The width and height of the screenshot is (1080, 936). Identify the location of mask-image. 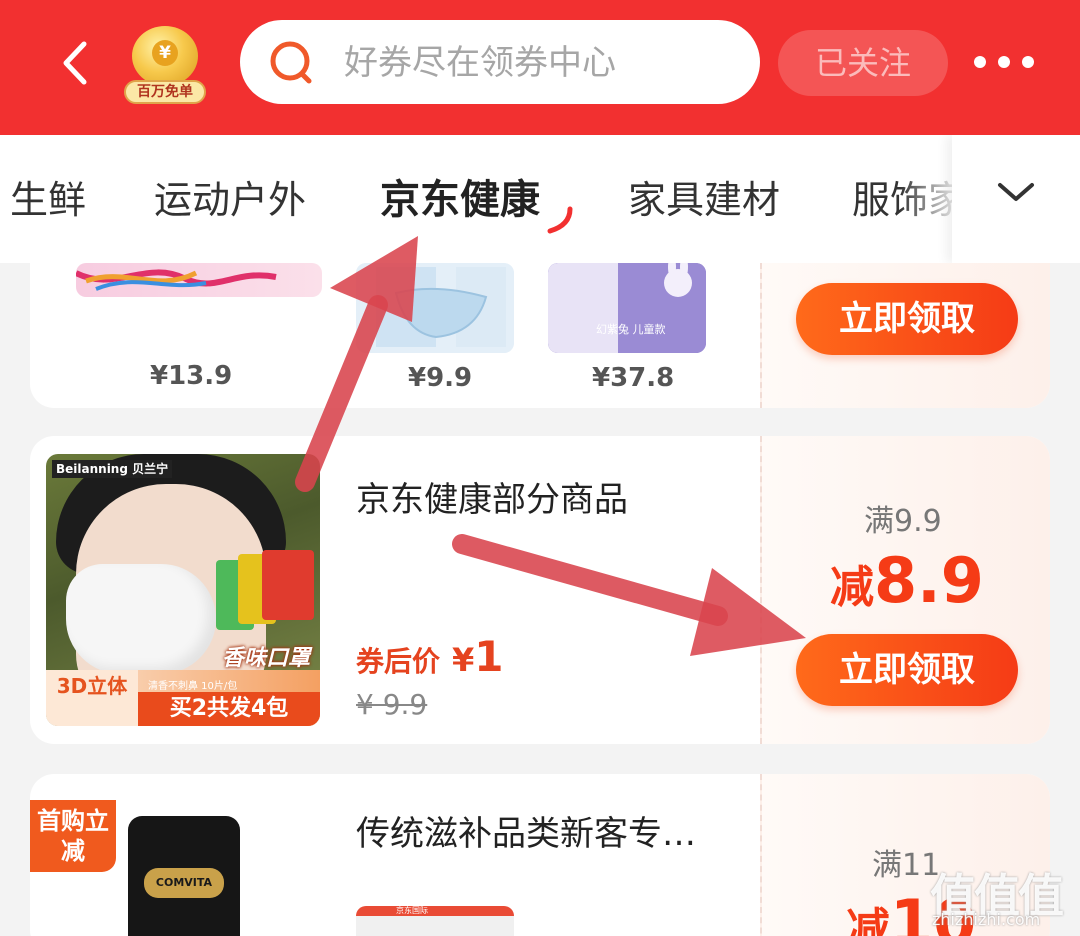
(435, 308).